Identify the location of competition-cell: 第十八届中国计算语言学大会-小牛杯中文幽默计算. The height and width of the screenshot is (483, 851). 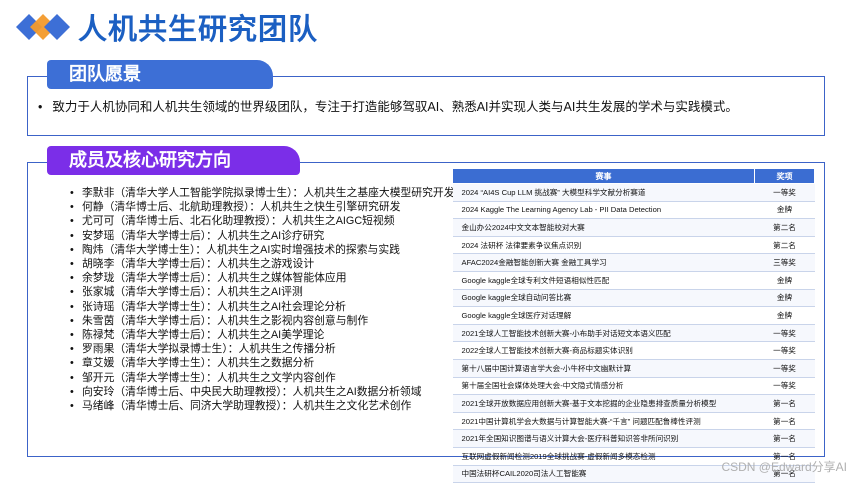
(603, 368).